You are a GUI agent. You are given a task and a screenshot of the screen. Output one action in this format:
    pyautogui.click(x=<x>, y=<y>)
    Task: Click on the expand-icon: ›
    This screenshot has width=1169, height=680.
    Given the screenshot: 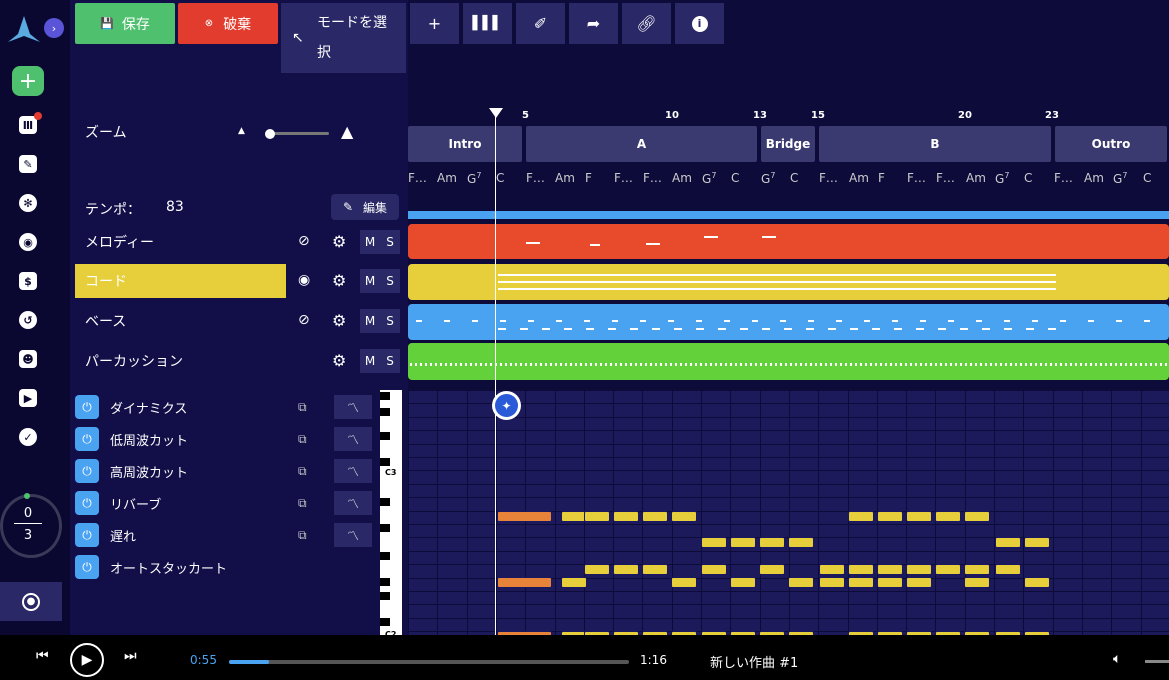 What is the action you would take?
    pyautogui.click(x=54, y=28)
    